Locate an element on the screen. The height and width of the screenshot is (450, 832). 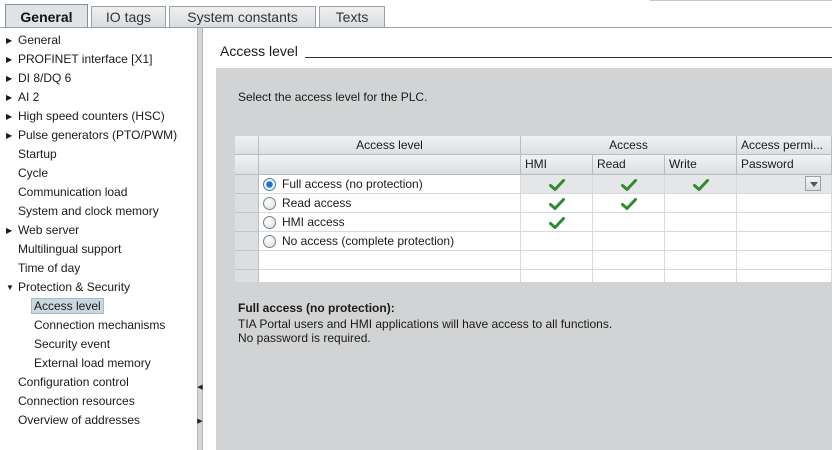
nav-item-startup: Startup is located at coordinates (37, 154).